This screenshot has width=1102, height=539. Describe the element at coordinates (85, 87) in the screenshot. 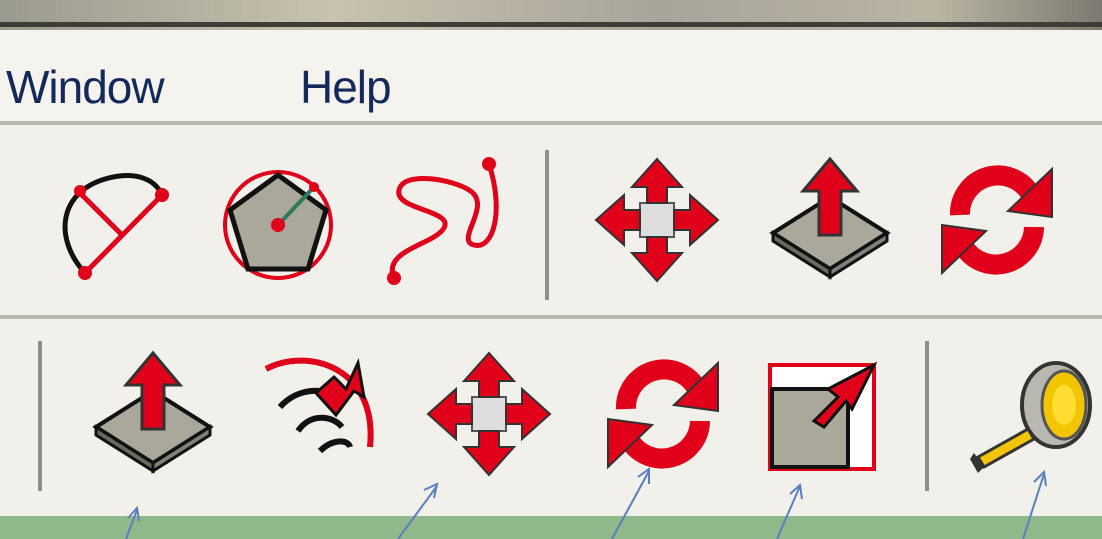

I see `menu-window: Window` at that location.